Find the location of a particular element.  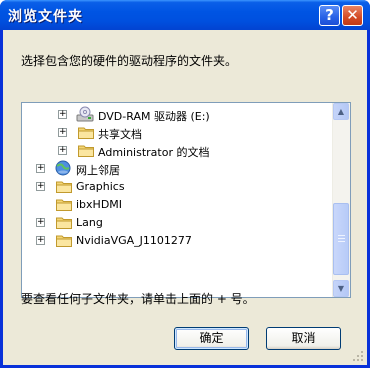

hint-text: 要查看任何子文件夹，请单击上面的 + 号。 is located at coordinates (138, 299).